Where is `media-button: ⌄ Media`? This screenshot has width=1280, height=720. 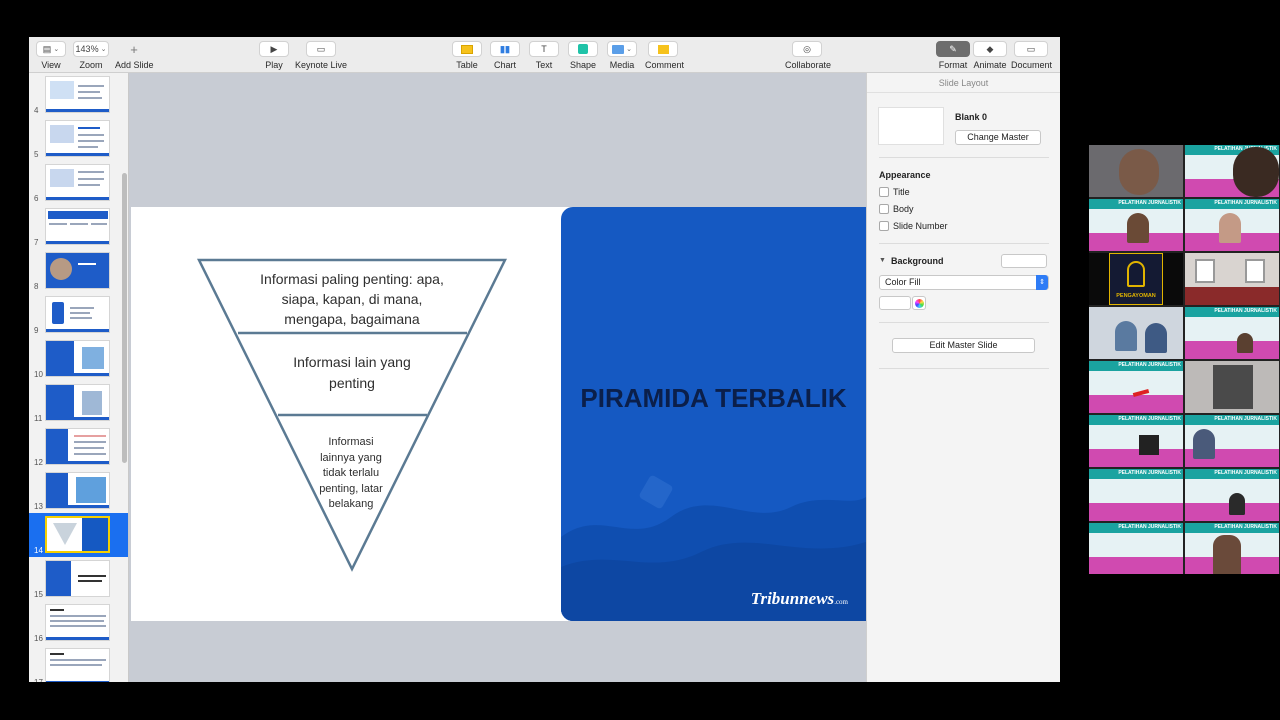 media-button: ⌄ Media is located at coordinates (622, 55).